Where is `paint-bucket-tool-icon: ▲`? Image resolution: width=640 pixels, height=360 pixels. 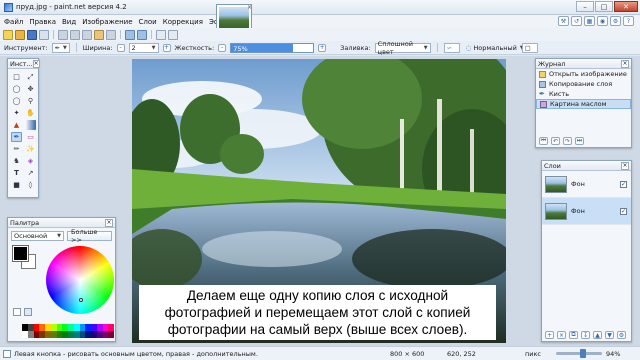 paint-bucket-tool-icon: ▲ is located at coordinates (16, 125).